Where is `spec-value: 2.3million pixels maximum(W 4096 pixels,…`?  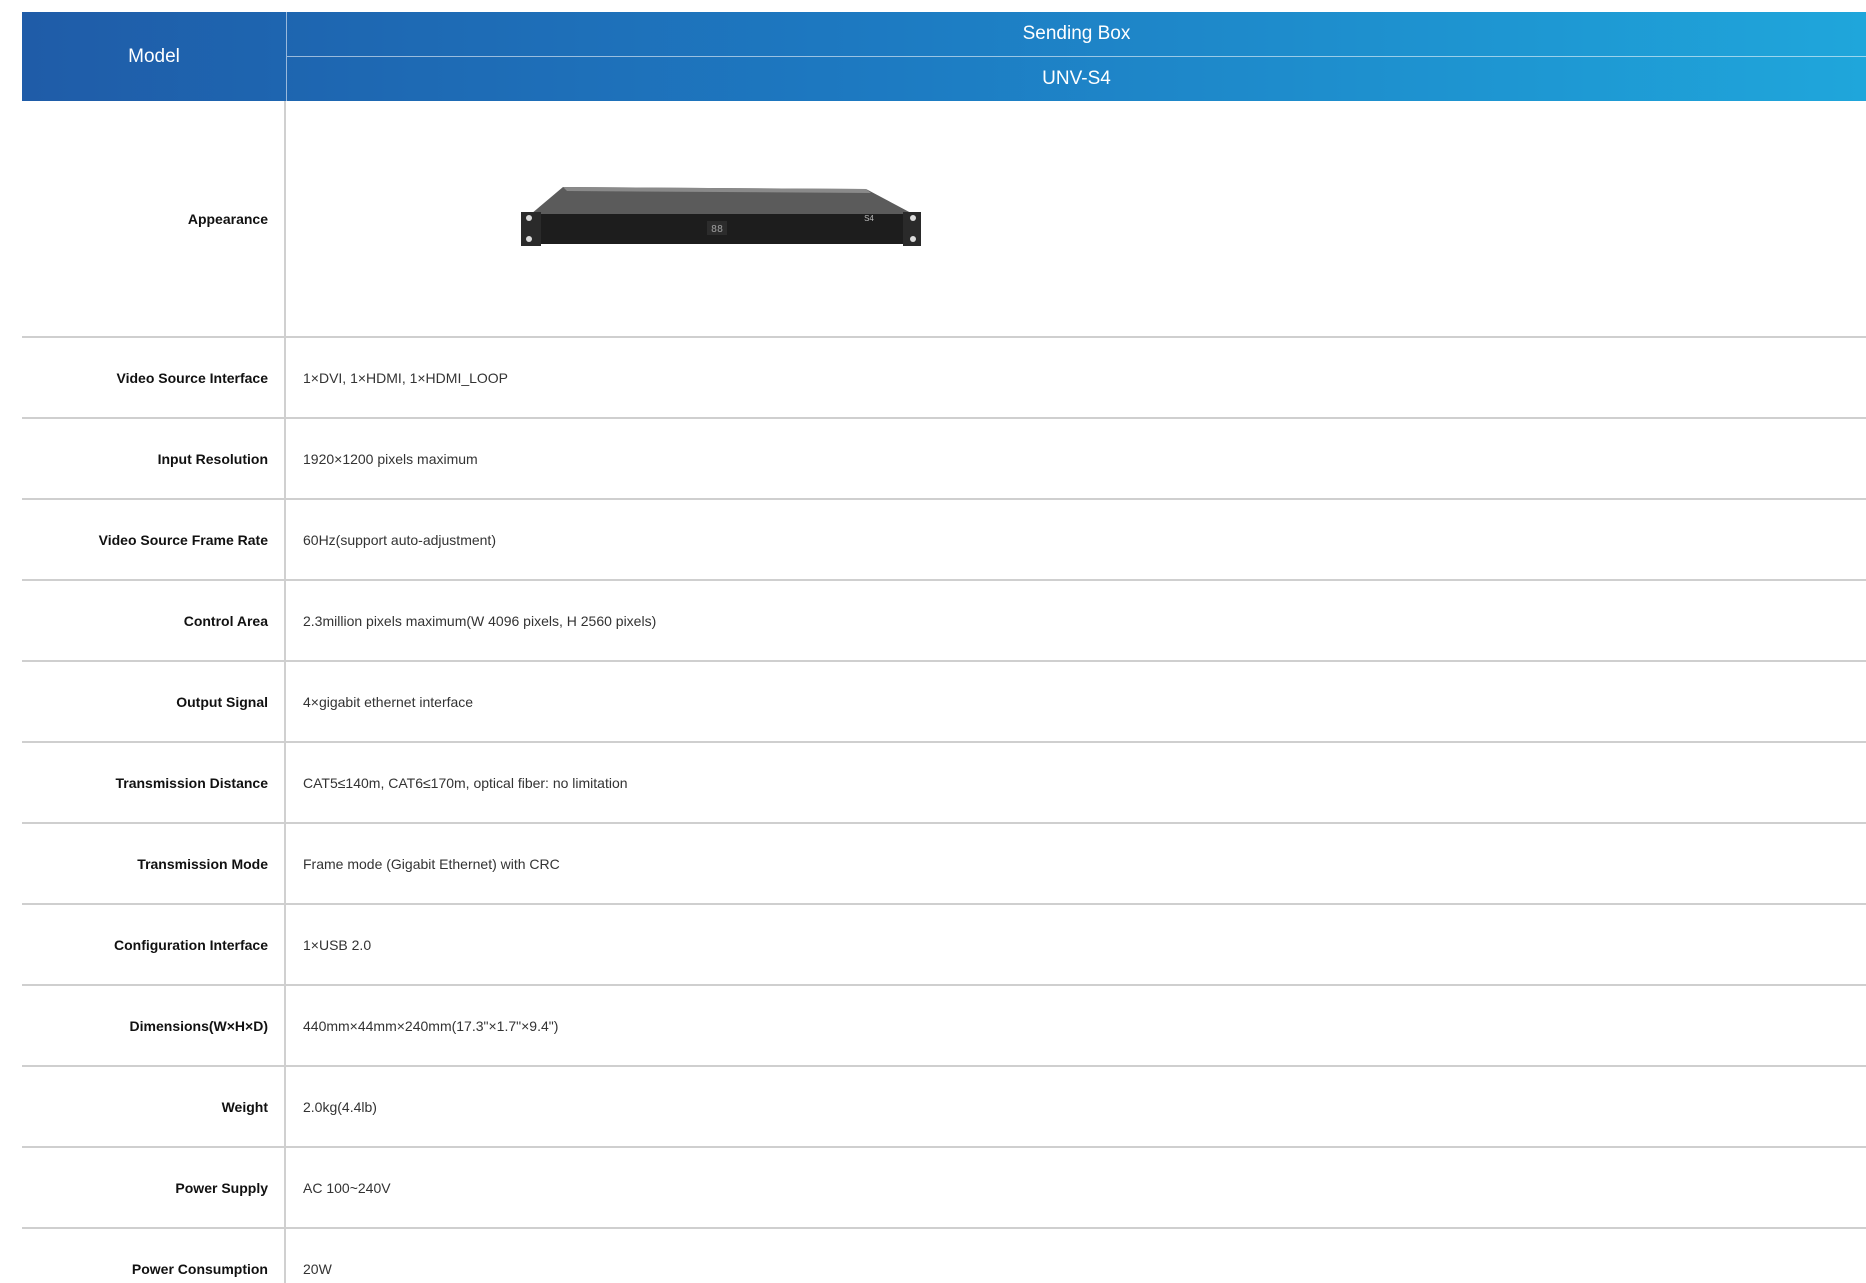
spec-value: 2.3million pixels maximum(W 4096 pixels,… is located at coordinates (480, 620).